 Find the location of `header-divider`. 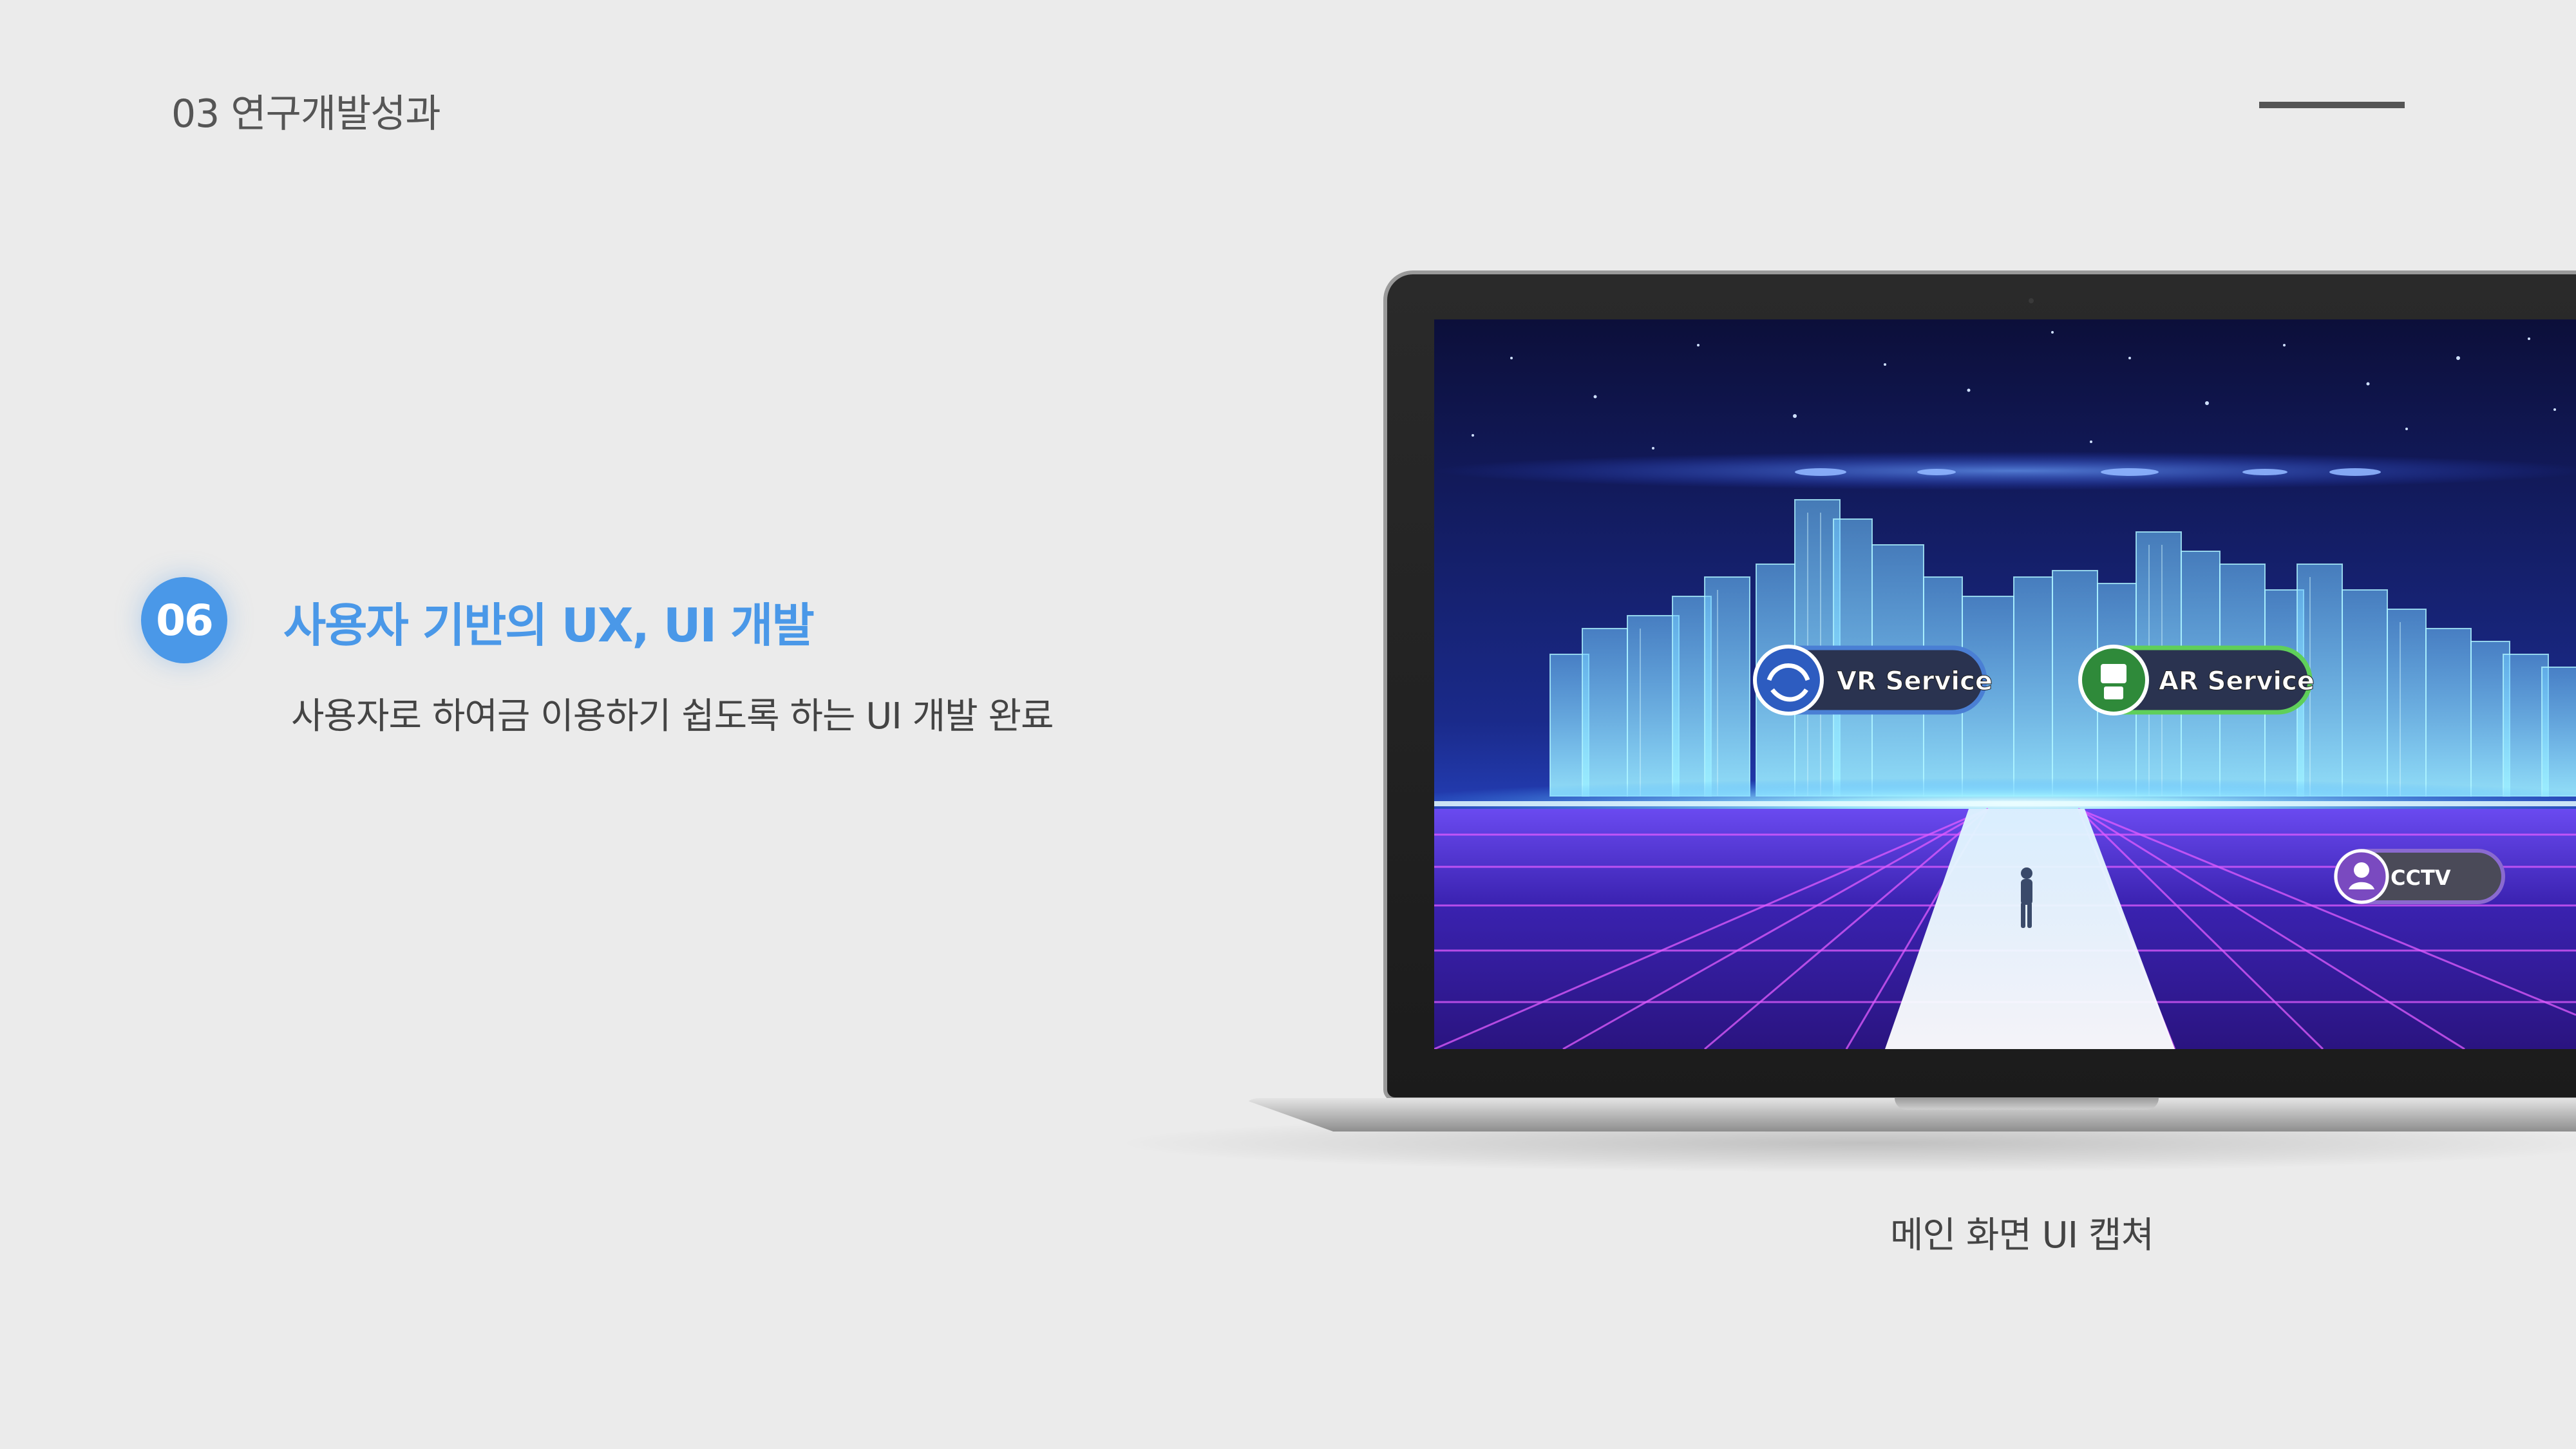

header-divider is located at coordinates (2332, 105).